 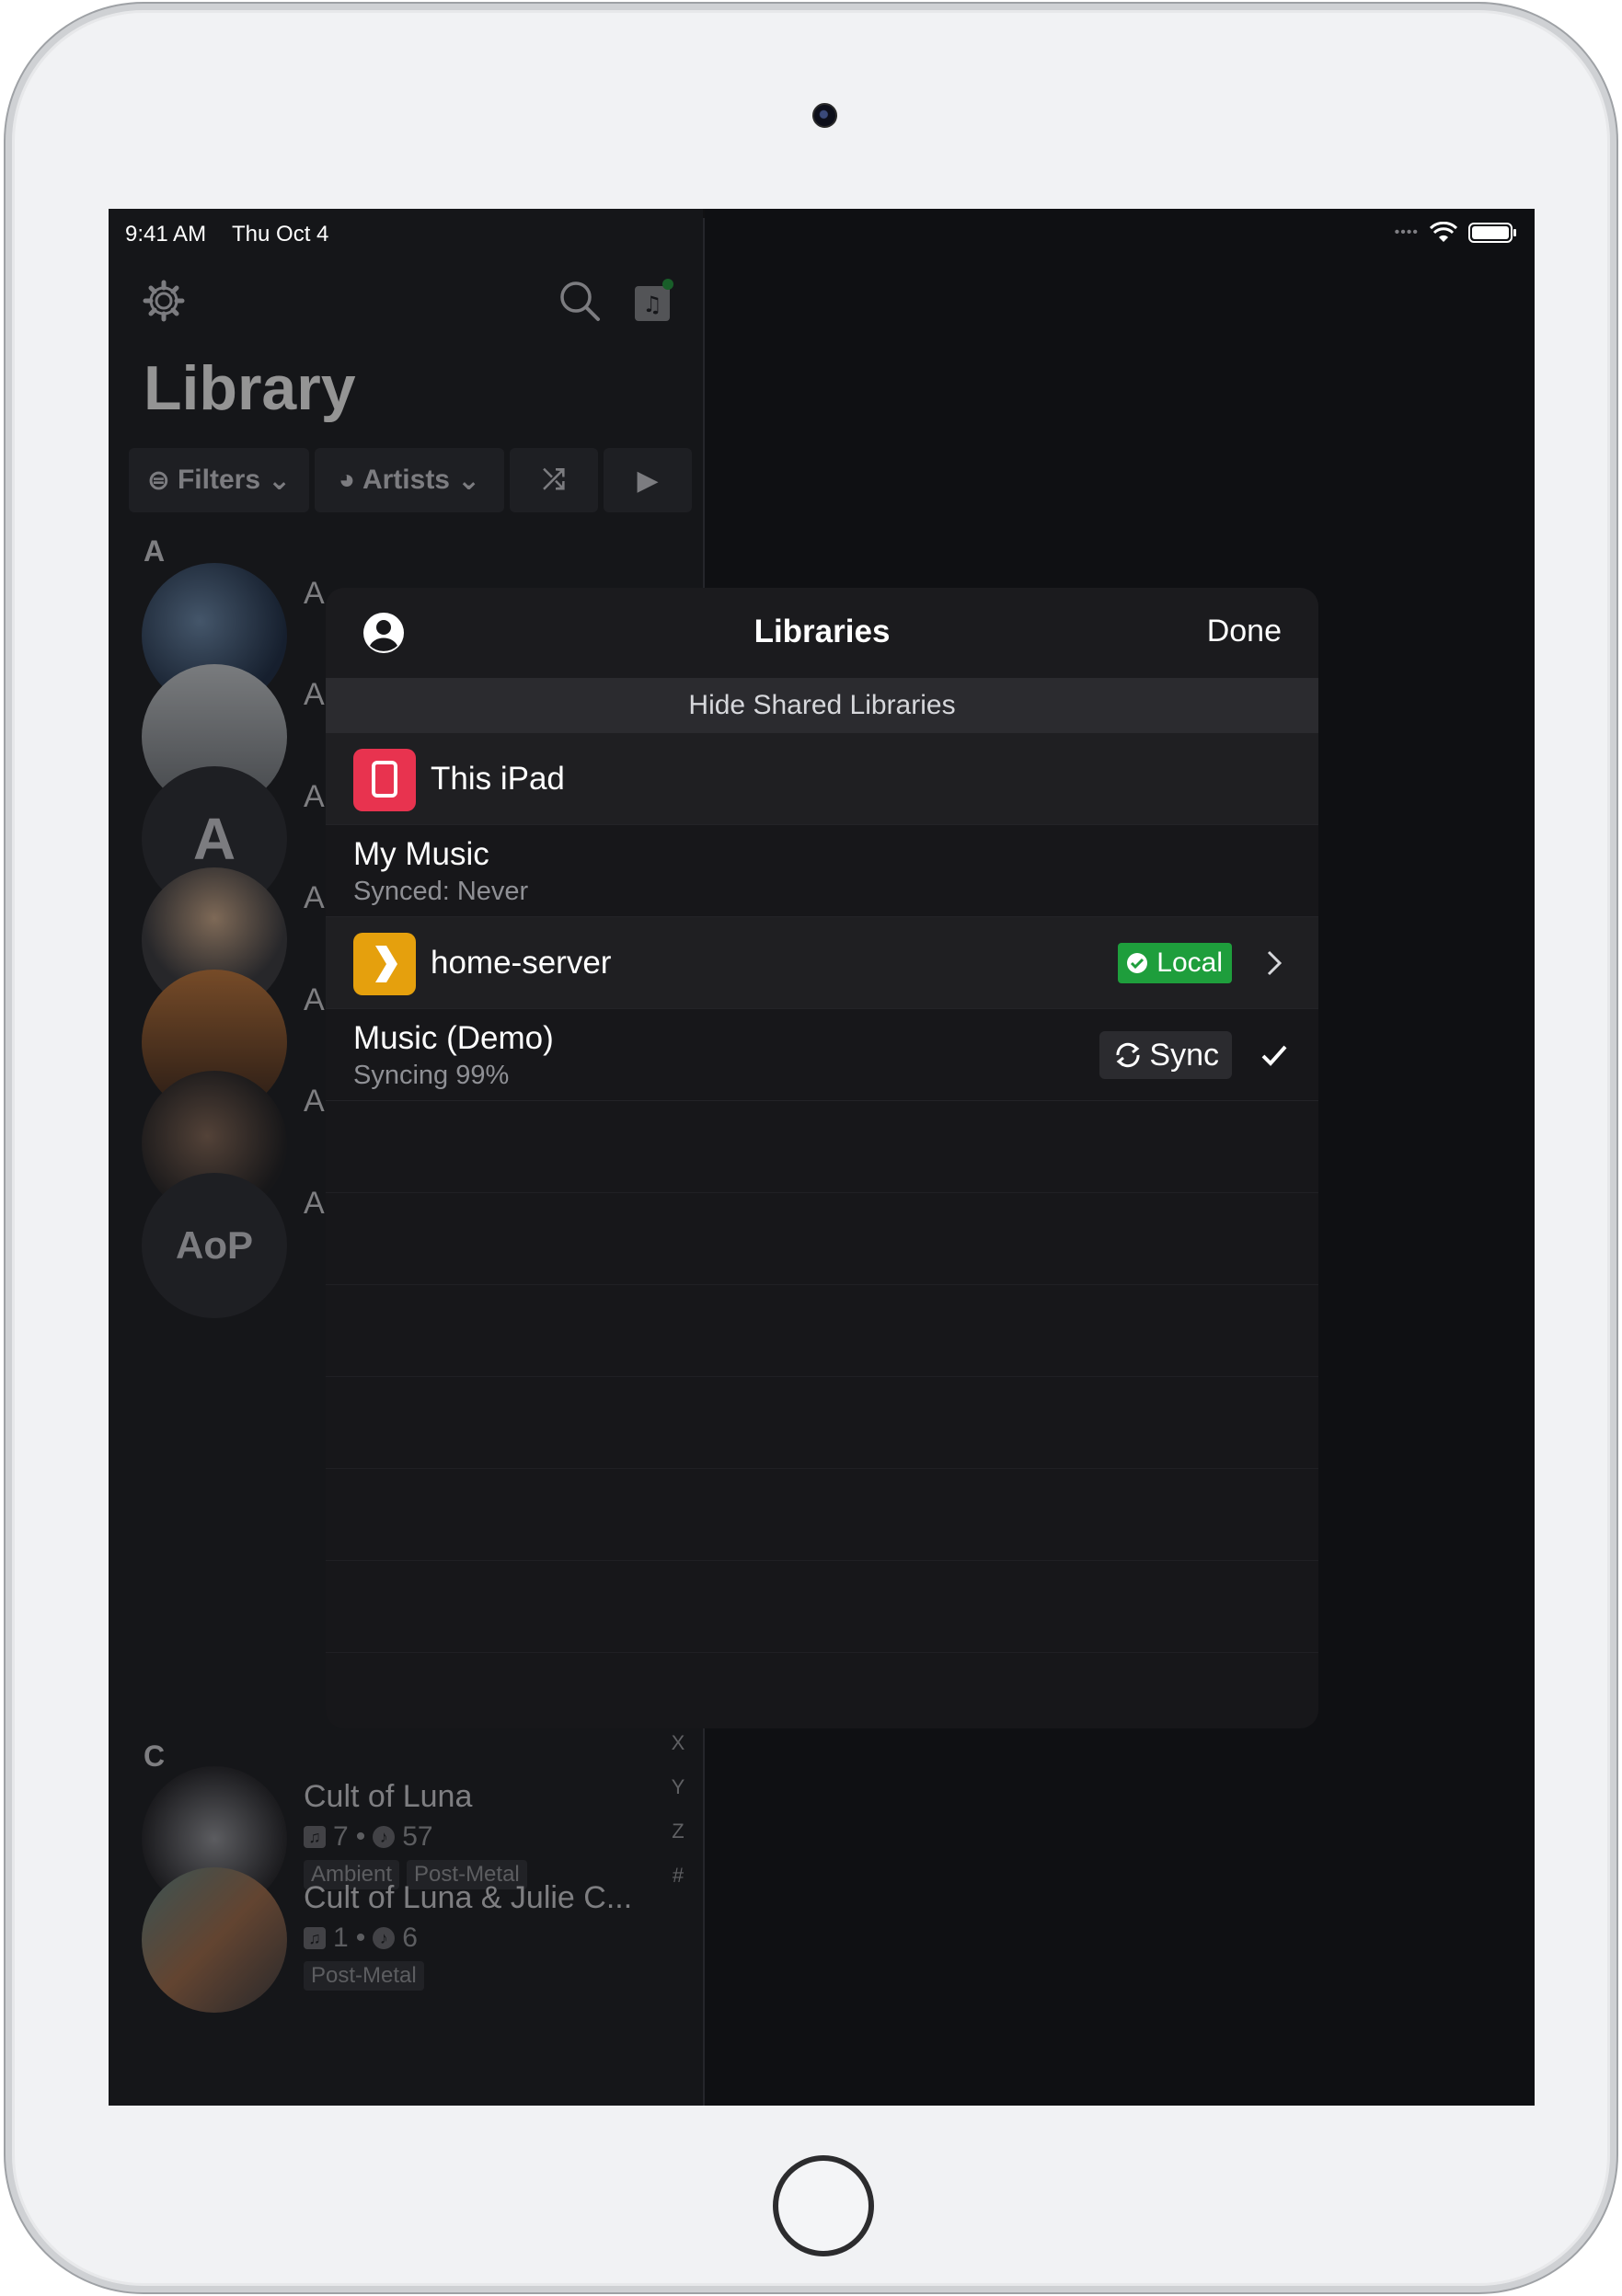 I want to click on chevron-right-icon, so click(x=1275, y=963).